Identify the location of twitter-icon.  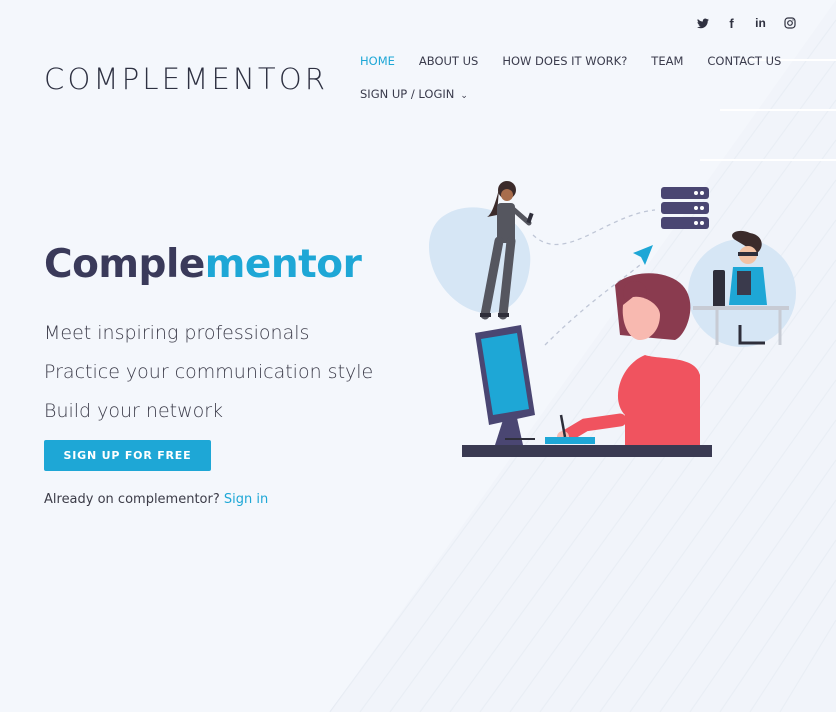
(702, 23).